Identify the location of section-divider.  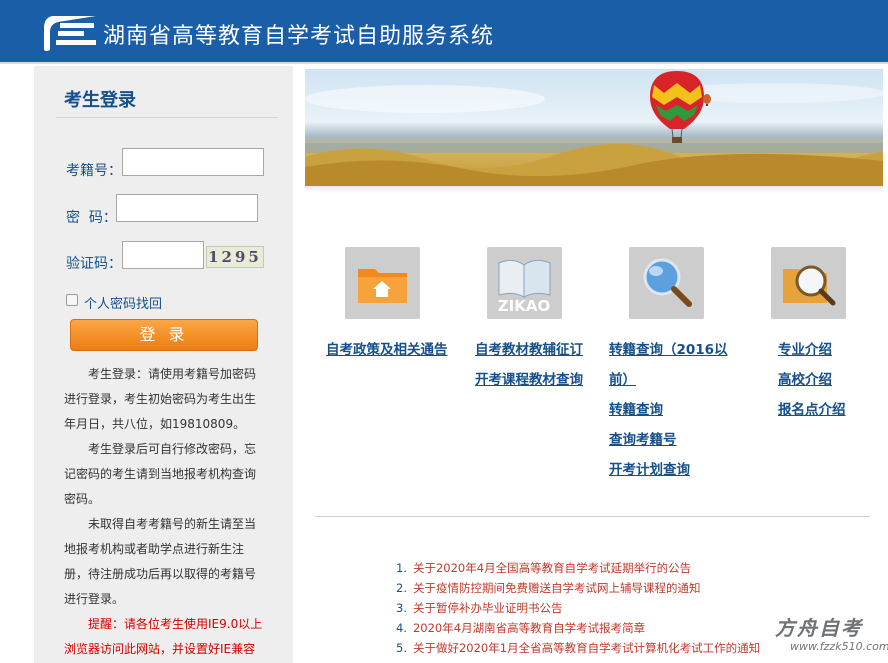
(592, 516).